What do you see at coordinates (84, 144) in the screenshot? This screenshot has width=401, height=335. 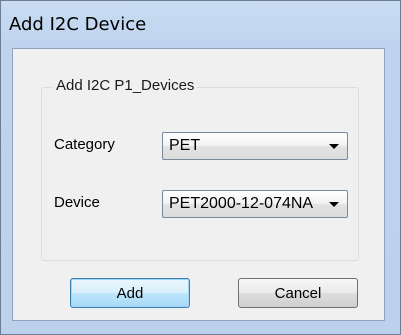 I see `category-label: Category` at bounding box center [84, 144].